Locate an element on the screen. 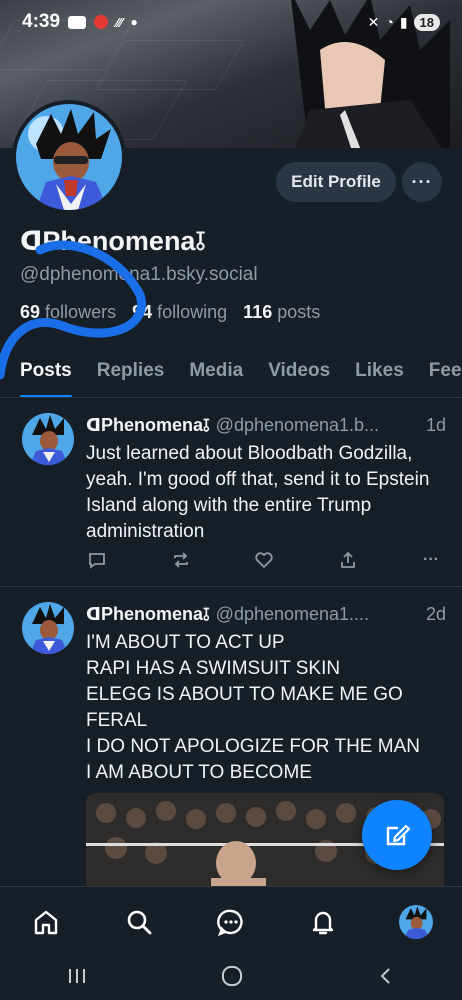 The image size is (462, 1000). compose-button is located at coordinates (397, 835).